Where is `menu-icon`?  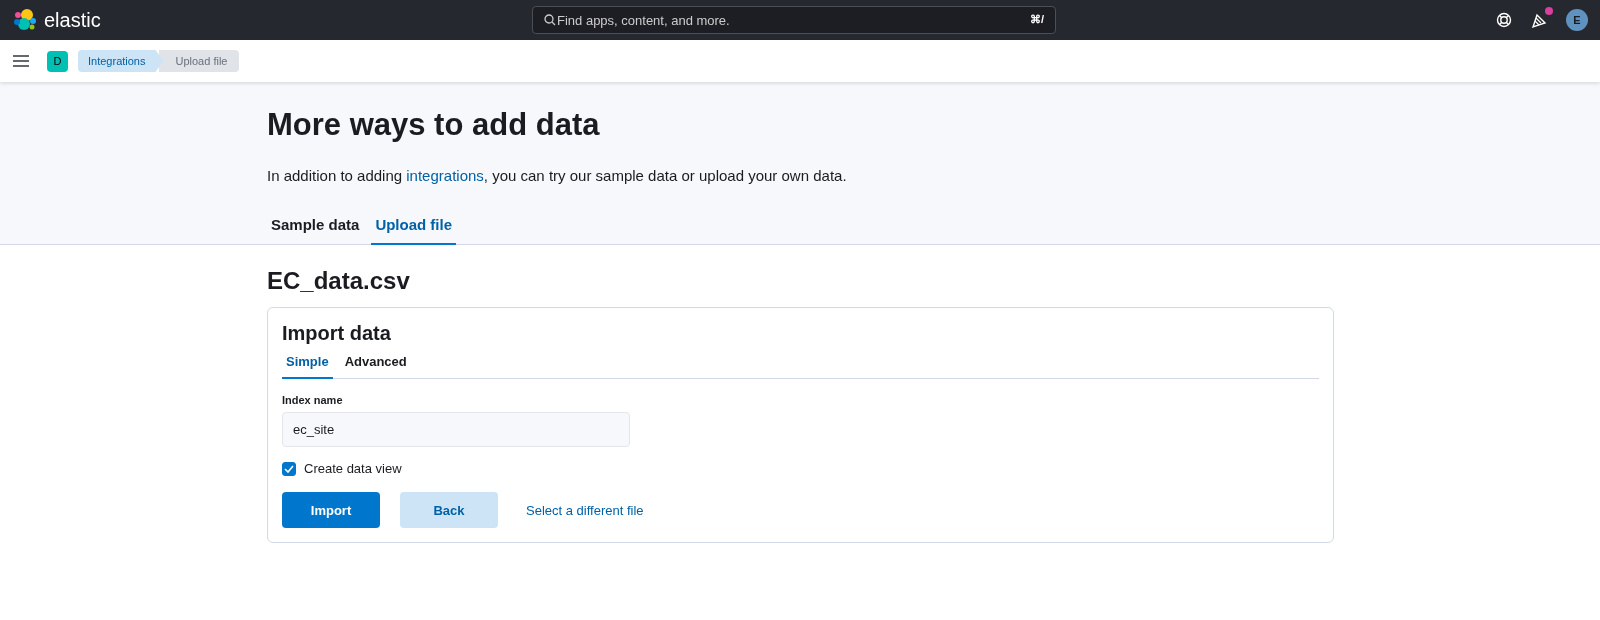
menu-icon is located at coordinates (21, 61).